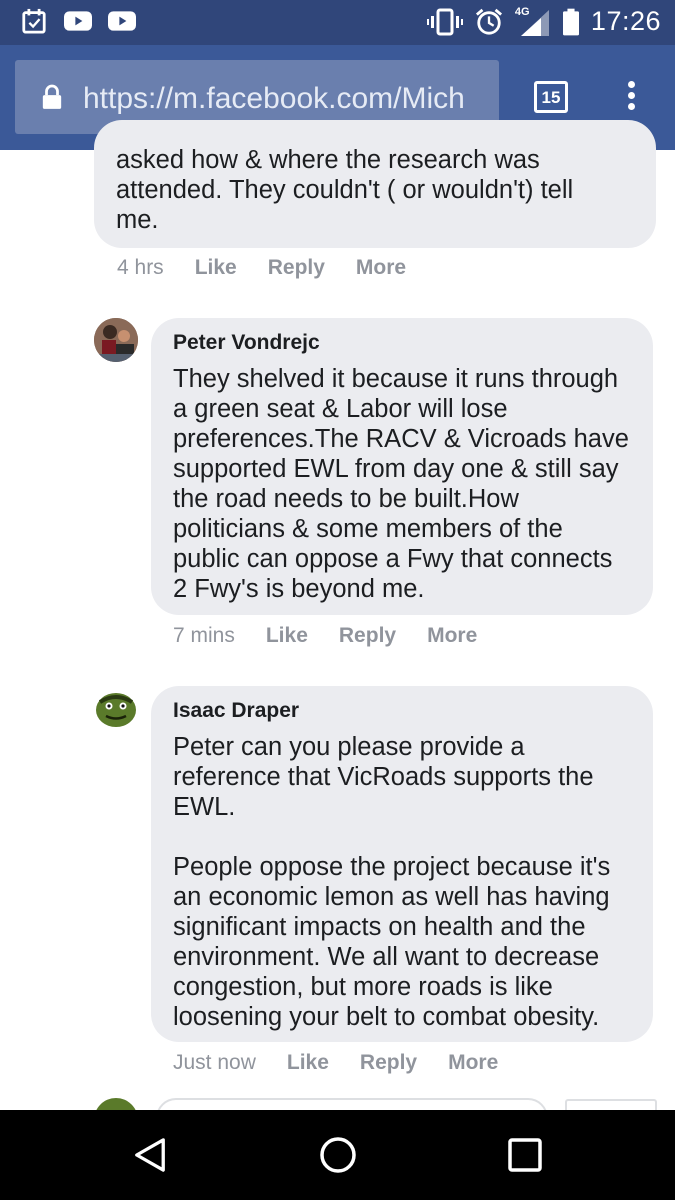  I want to click on status-bar: 4G 17:26, so click(337, 22).